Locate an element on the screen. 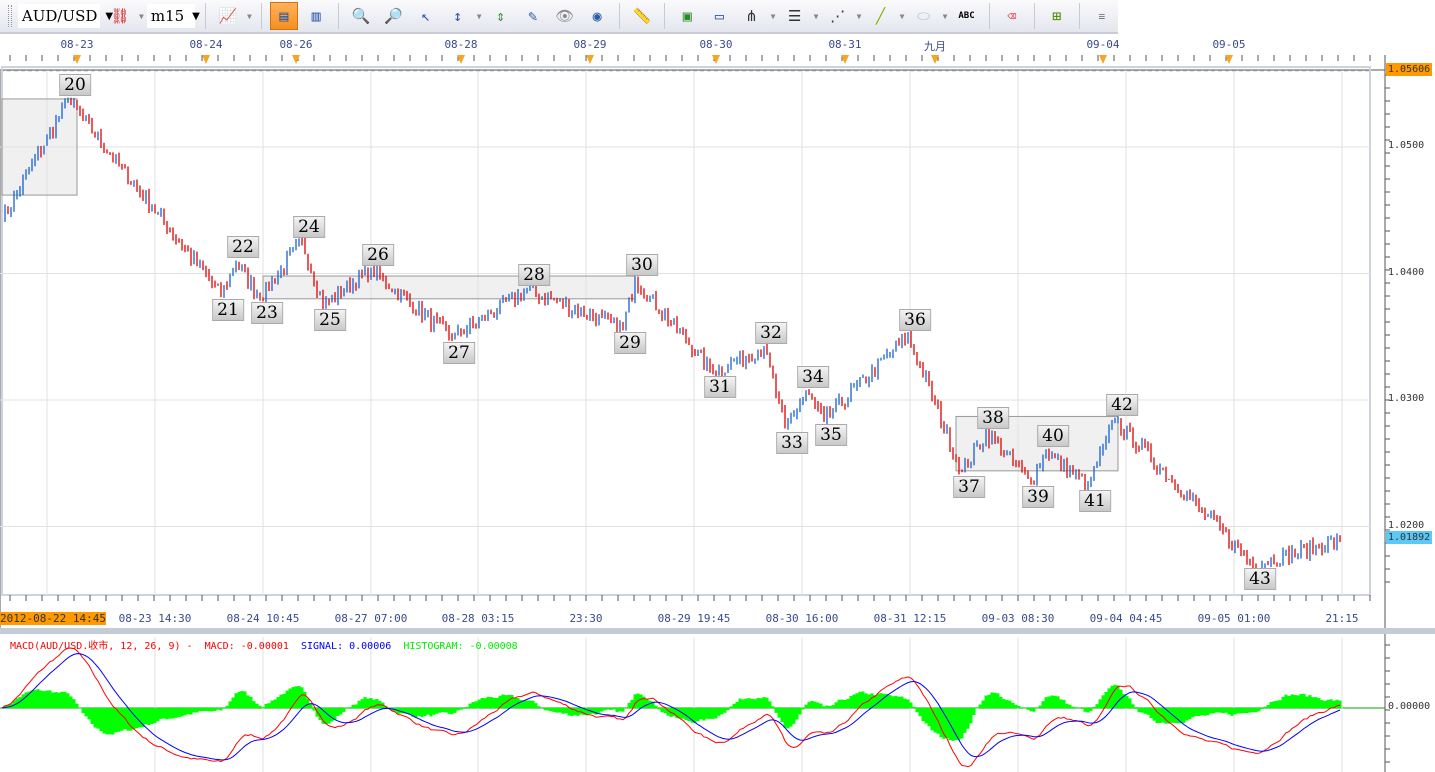 The height and width of the screenshot is (772, 1435). add-image-icon: ▣ is located at coordinates (687, 16).